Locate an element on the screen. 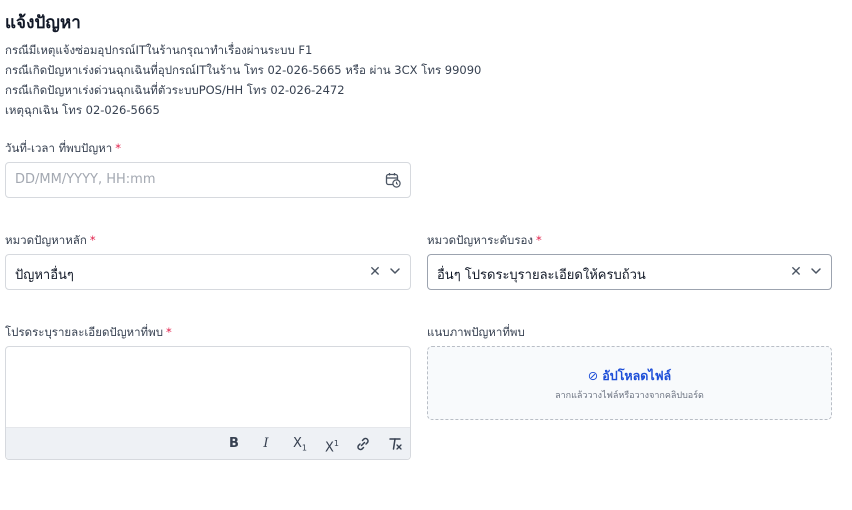 This screenshot has height=510, width=852. subscript-icon: X1 is located at coordinates (300, 444).